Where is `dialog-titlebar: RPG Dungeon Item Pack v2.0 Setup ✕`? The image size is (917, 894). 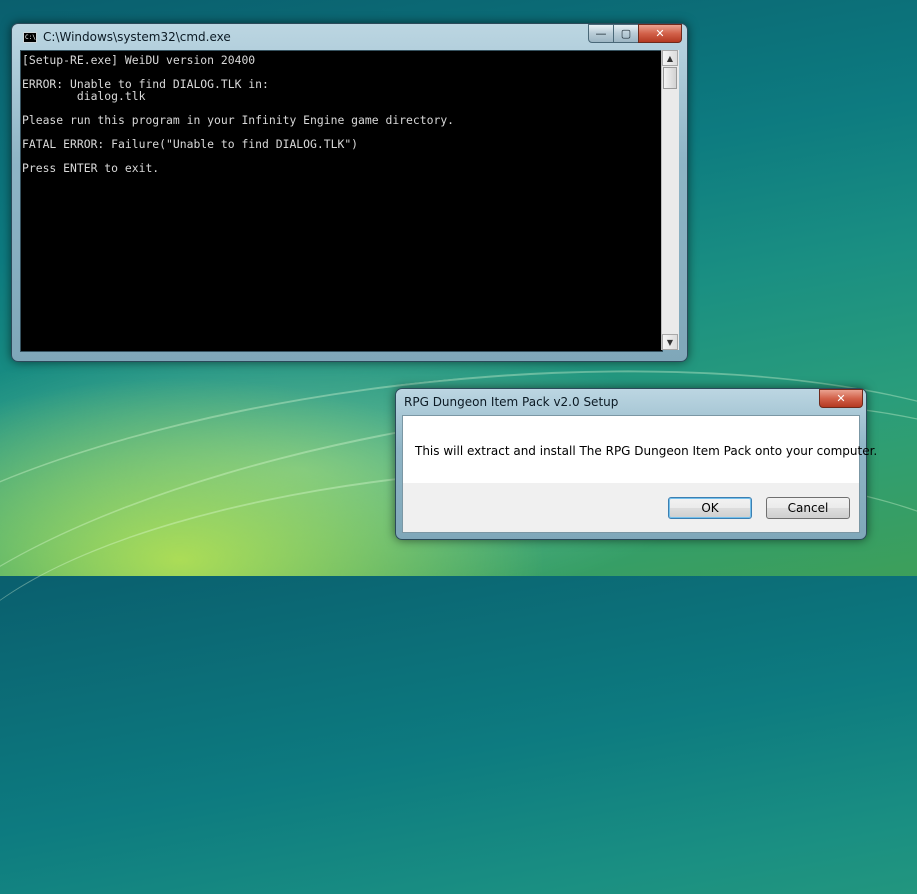 dialog-titlebar: RPG Dungeon Item Pack v2.0 Setup ✕ is located at coordinates (631, 402).